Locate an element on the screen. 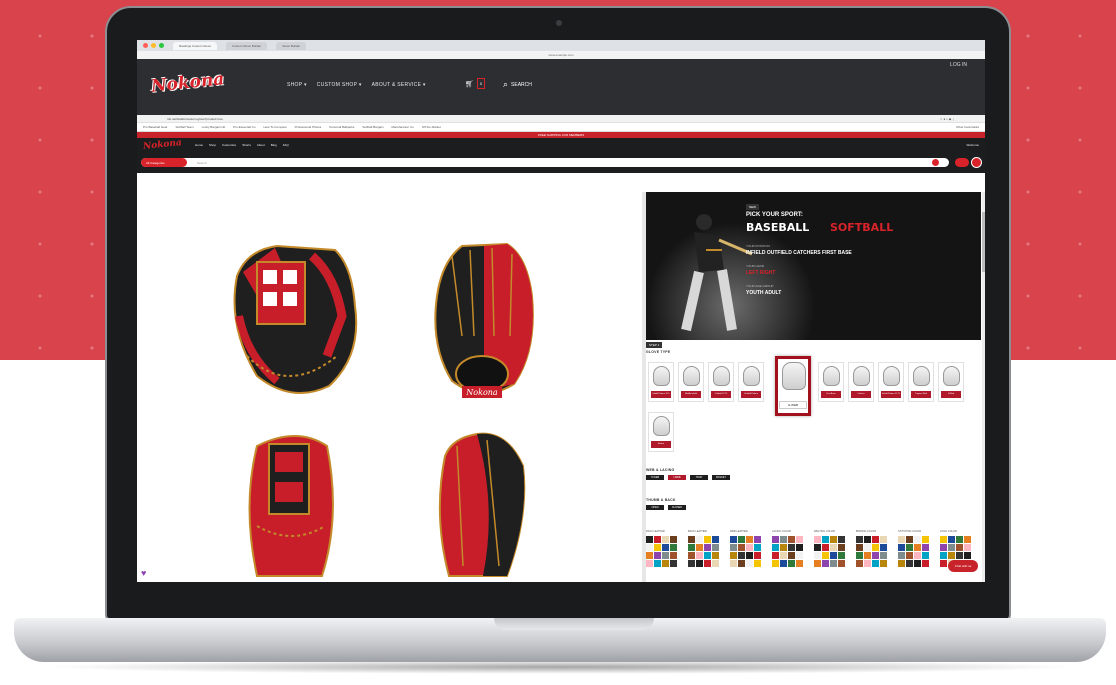  glove-palm-view is located at coordinates (292, 321).